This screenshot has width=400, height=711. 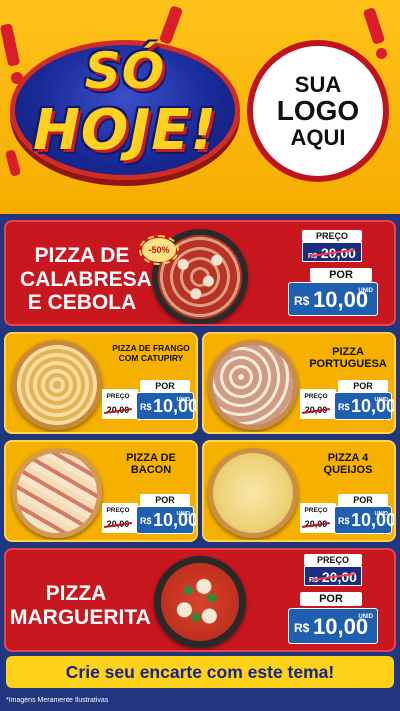 I want to click on featured-title-calabresa: PIZZA DE CALABRESA E CEBOLA, so click(x=86, y=279).